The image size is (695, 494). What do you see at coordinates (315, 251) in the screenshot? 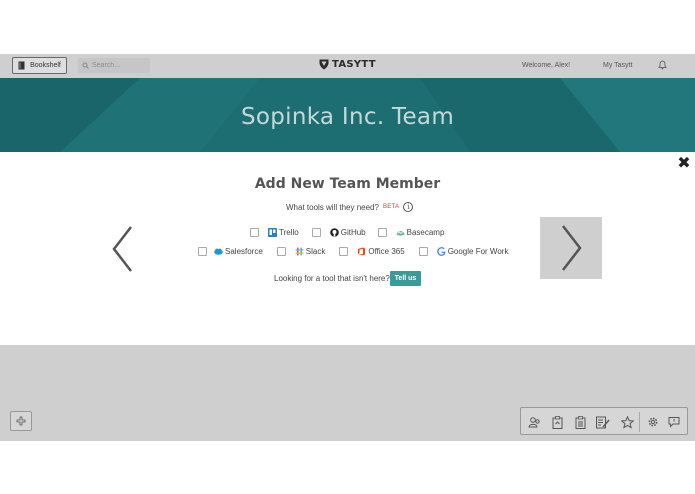
I see `slack-label: Slack` at bounding box center [315, 251].